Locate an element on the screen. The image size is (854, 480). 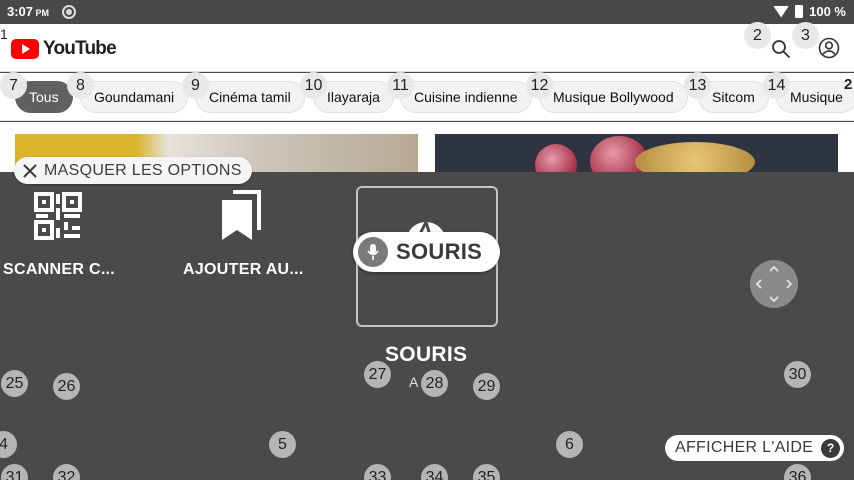
hide-options-button: MASQUER LES OPTIONS is located at coordinates (133, 170).